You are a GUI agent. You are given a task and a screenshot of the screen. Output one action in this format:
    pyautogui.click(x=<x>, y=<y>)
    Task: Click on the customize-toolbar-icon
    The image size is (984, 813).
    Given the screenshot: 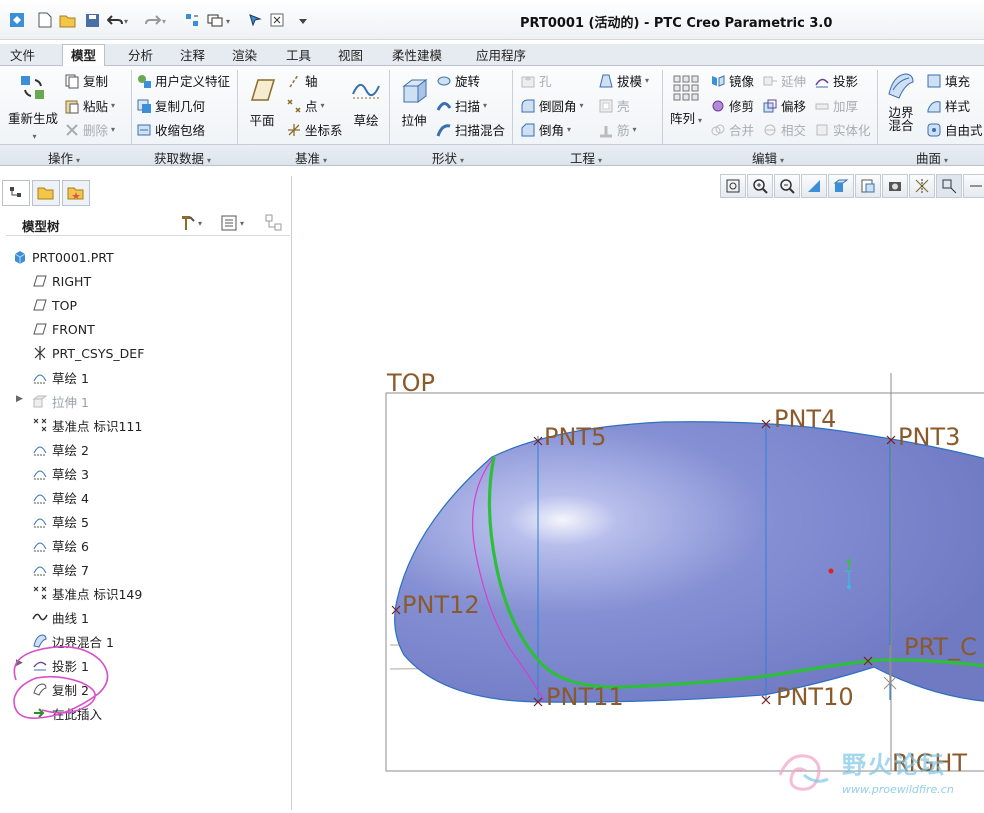 What is the action you would take?
    pyautogui.click(x=303, y=20)
    